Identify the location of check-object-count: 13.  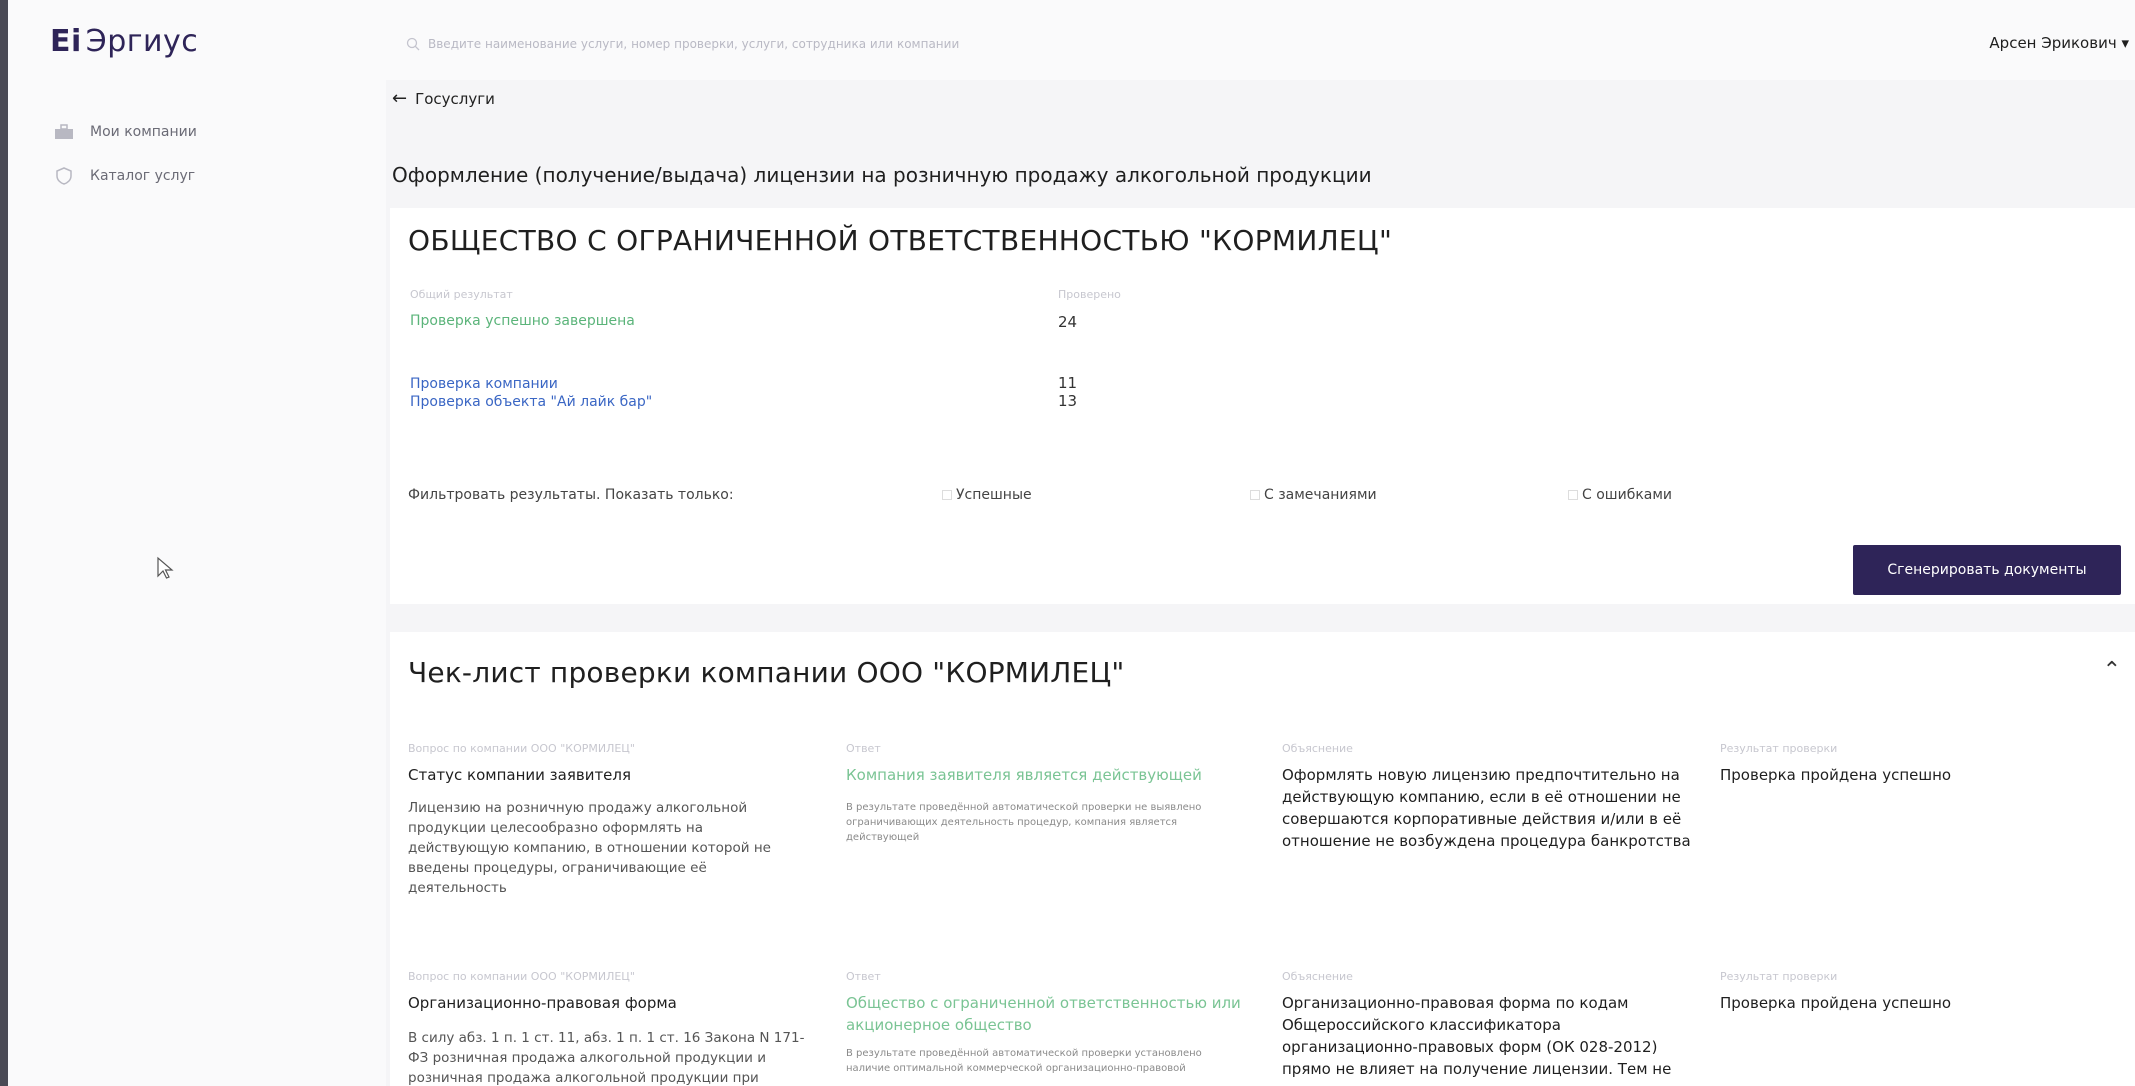
(1068, 401).